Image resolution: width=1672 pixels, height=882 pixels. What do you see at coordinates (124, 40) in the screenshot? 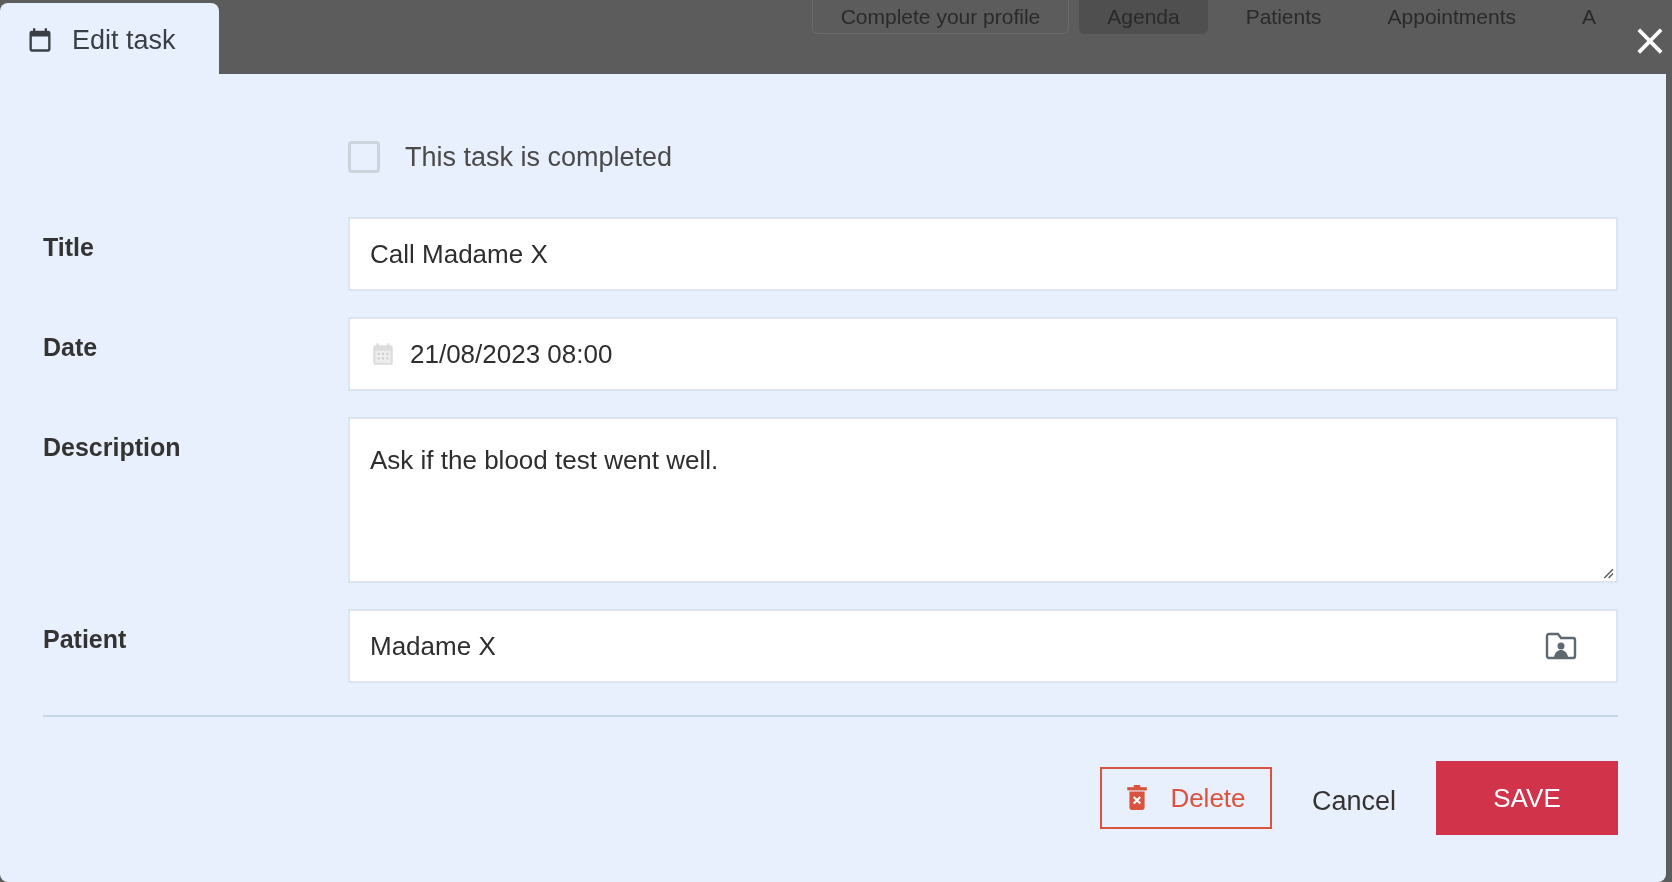
I see `dialog-title: Edit task` at bounding box center [124, 40].